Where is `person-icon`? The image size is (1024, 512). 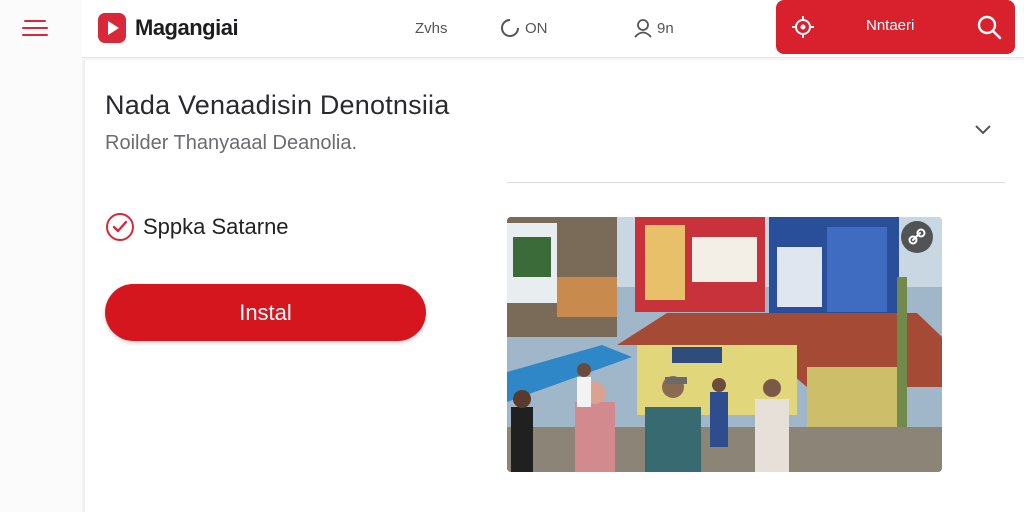 person-icon is located at coordinates (643, 28).